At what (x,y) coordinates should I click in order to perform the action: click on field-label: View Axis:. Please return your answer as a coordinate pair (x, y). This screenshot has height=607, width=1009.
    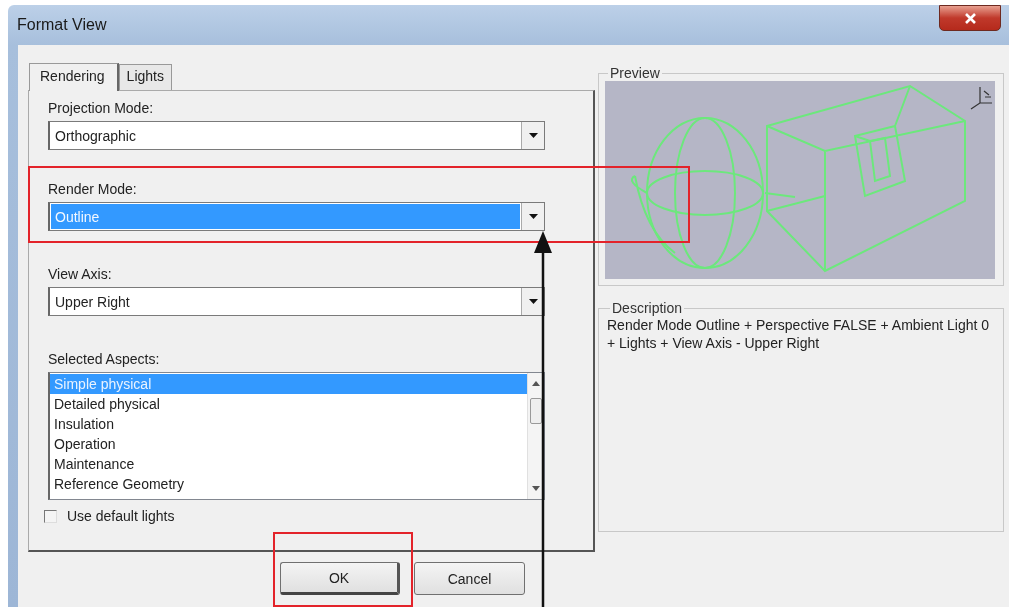
    Looking at the image, I should click on (80, 274).